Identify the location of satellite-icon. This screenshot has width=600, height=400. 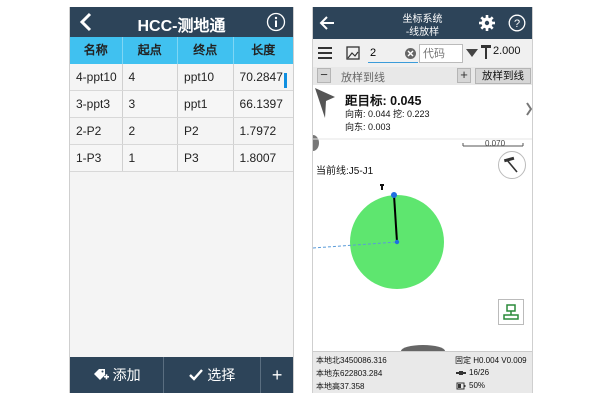
(461, 373).